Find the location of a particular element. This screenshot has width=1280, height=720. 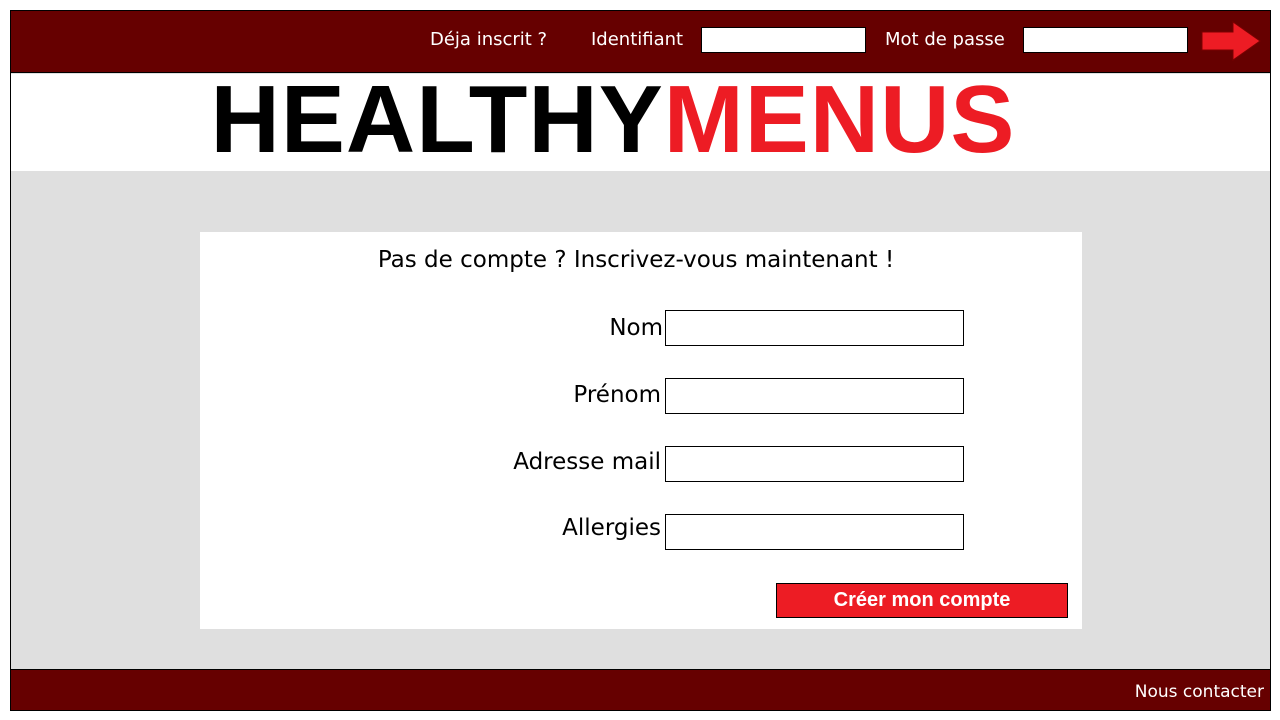

logo: HEALTHYMENUS is located at coordinates (640, 121).